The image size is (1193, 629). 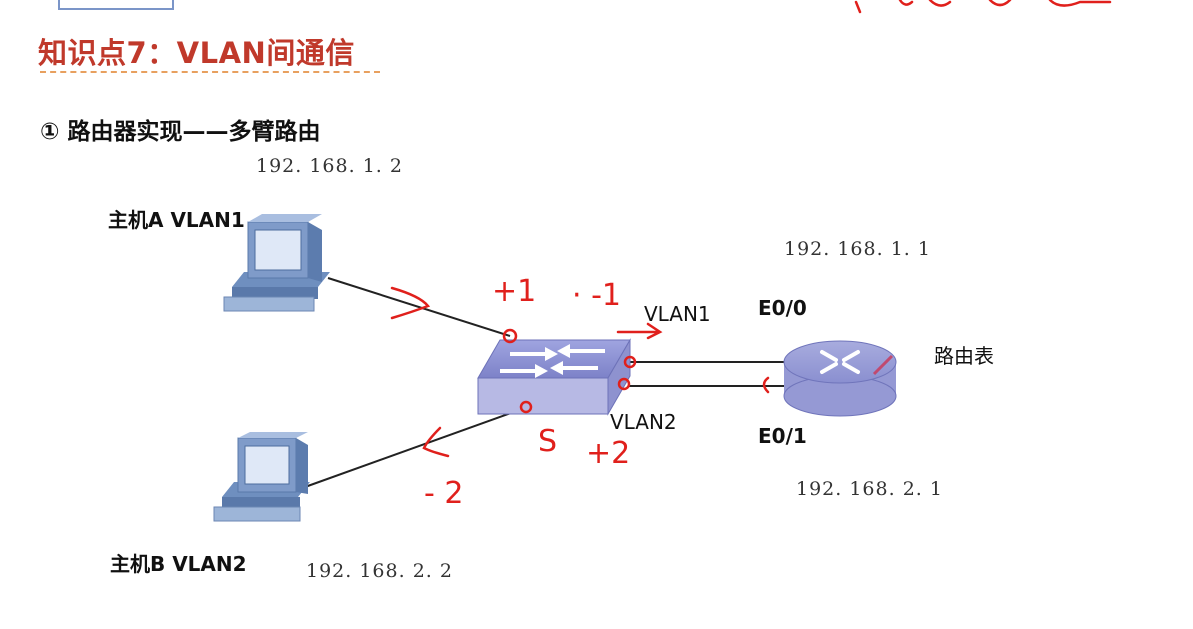 What do you see at coordinates (596, 295) in the screenshot?
I see `annotation-minus1: · -1` at bounding box center [596, 295].